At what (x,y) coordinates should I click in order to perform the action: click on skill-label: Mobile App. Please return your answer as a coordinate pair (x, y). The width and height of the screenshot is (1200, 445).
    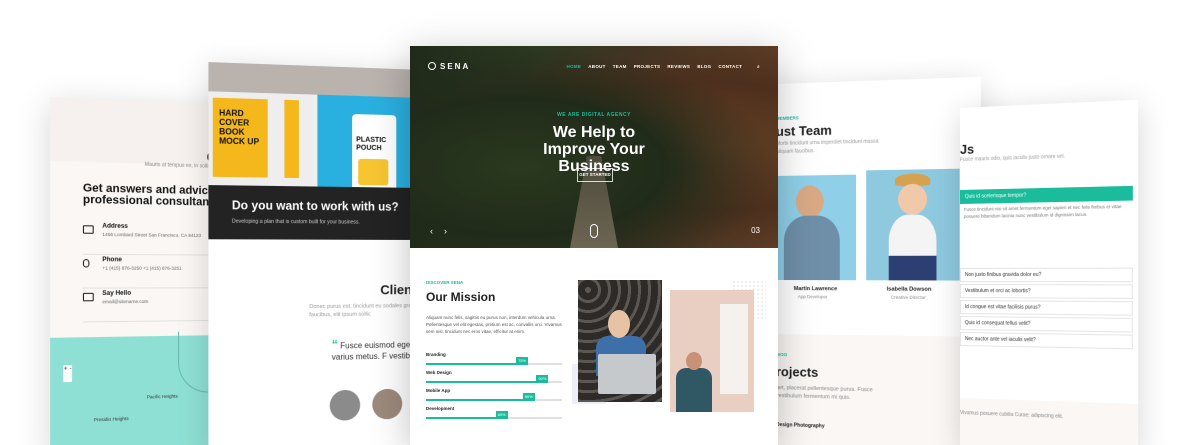
    Looking at the image, I should click on (438, 390).